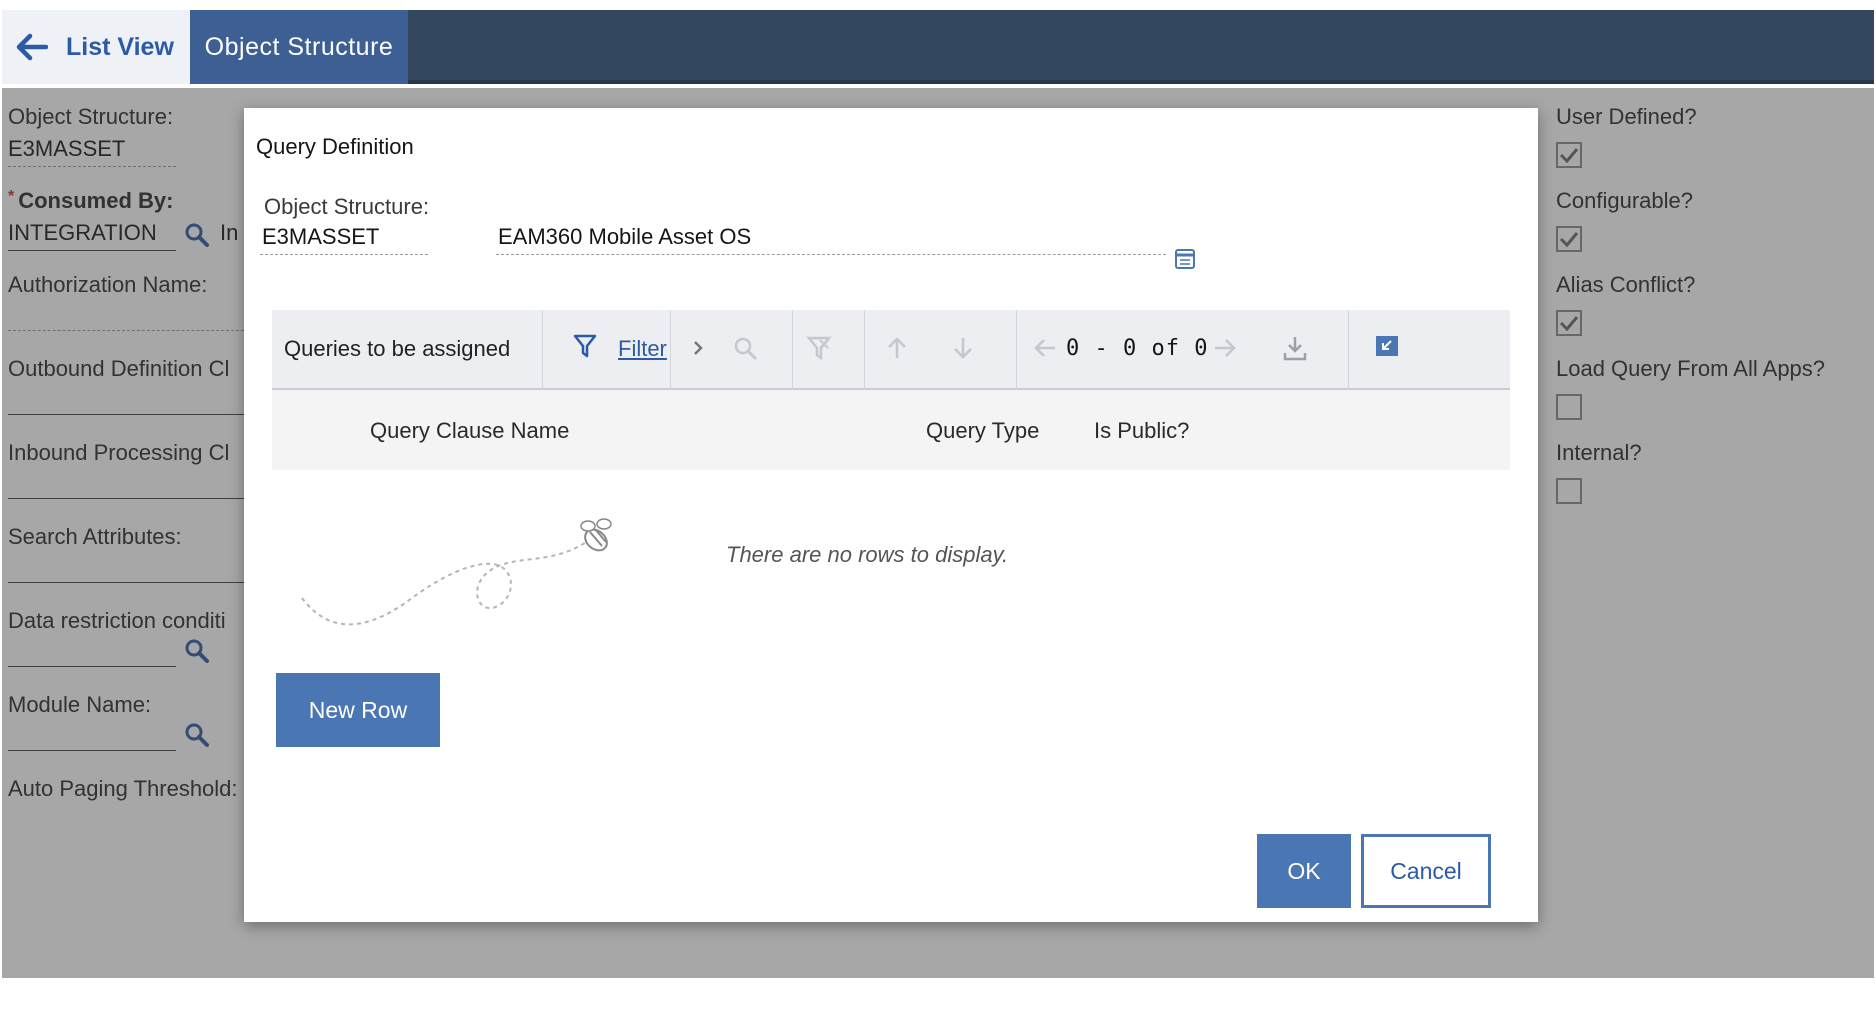  Describe the element at coordinates (585, 346) in the screenshot. I see `filter-icon` at that location.